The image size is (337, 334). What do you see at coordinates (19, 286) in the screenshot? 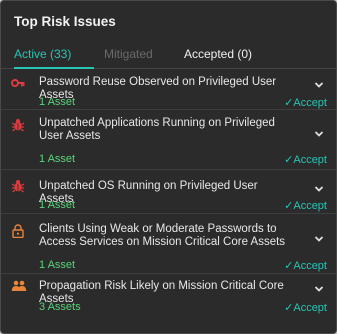
I see `users-icon` at bounding box center [19, 286].